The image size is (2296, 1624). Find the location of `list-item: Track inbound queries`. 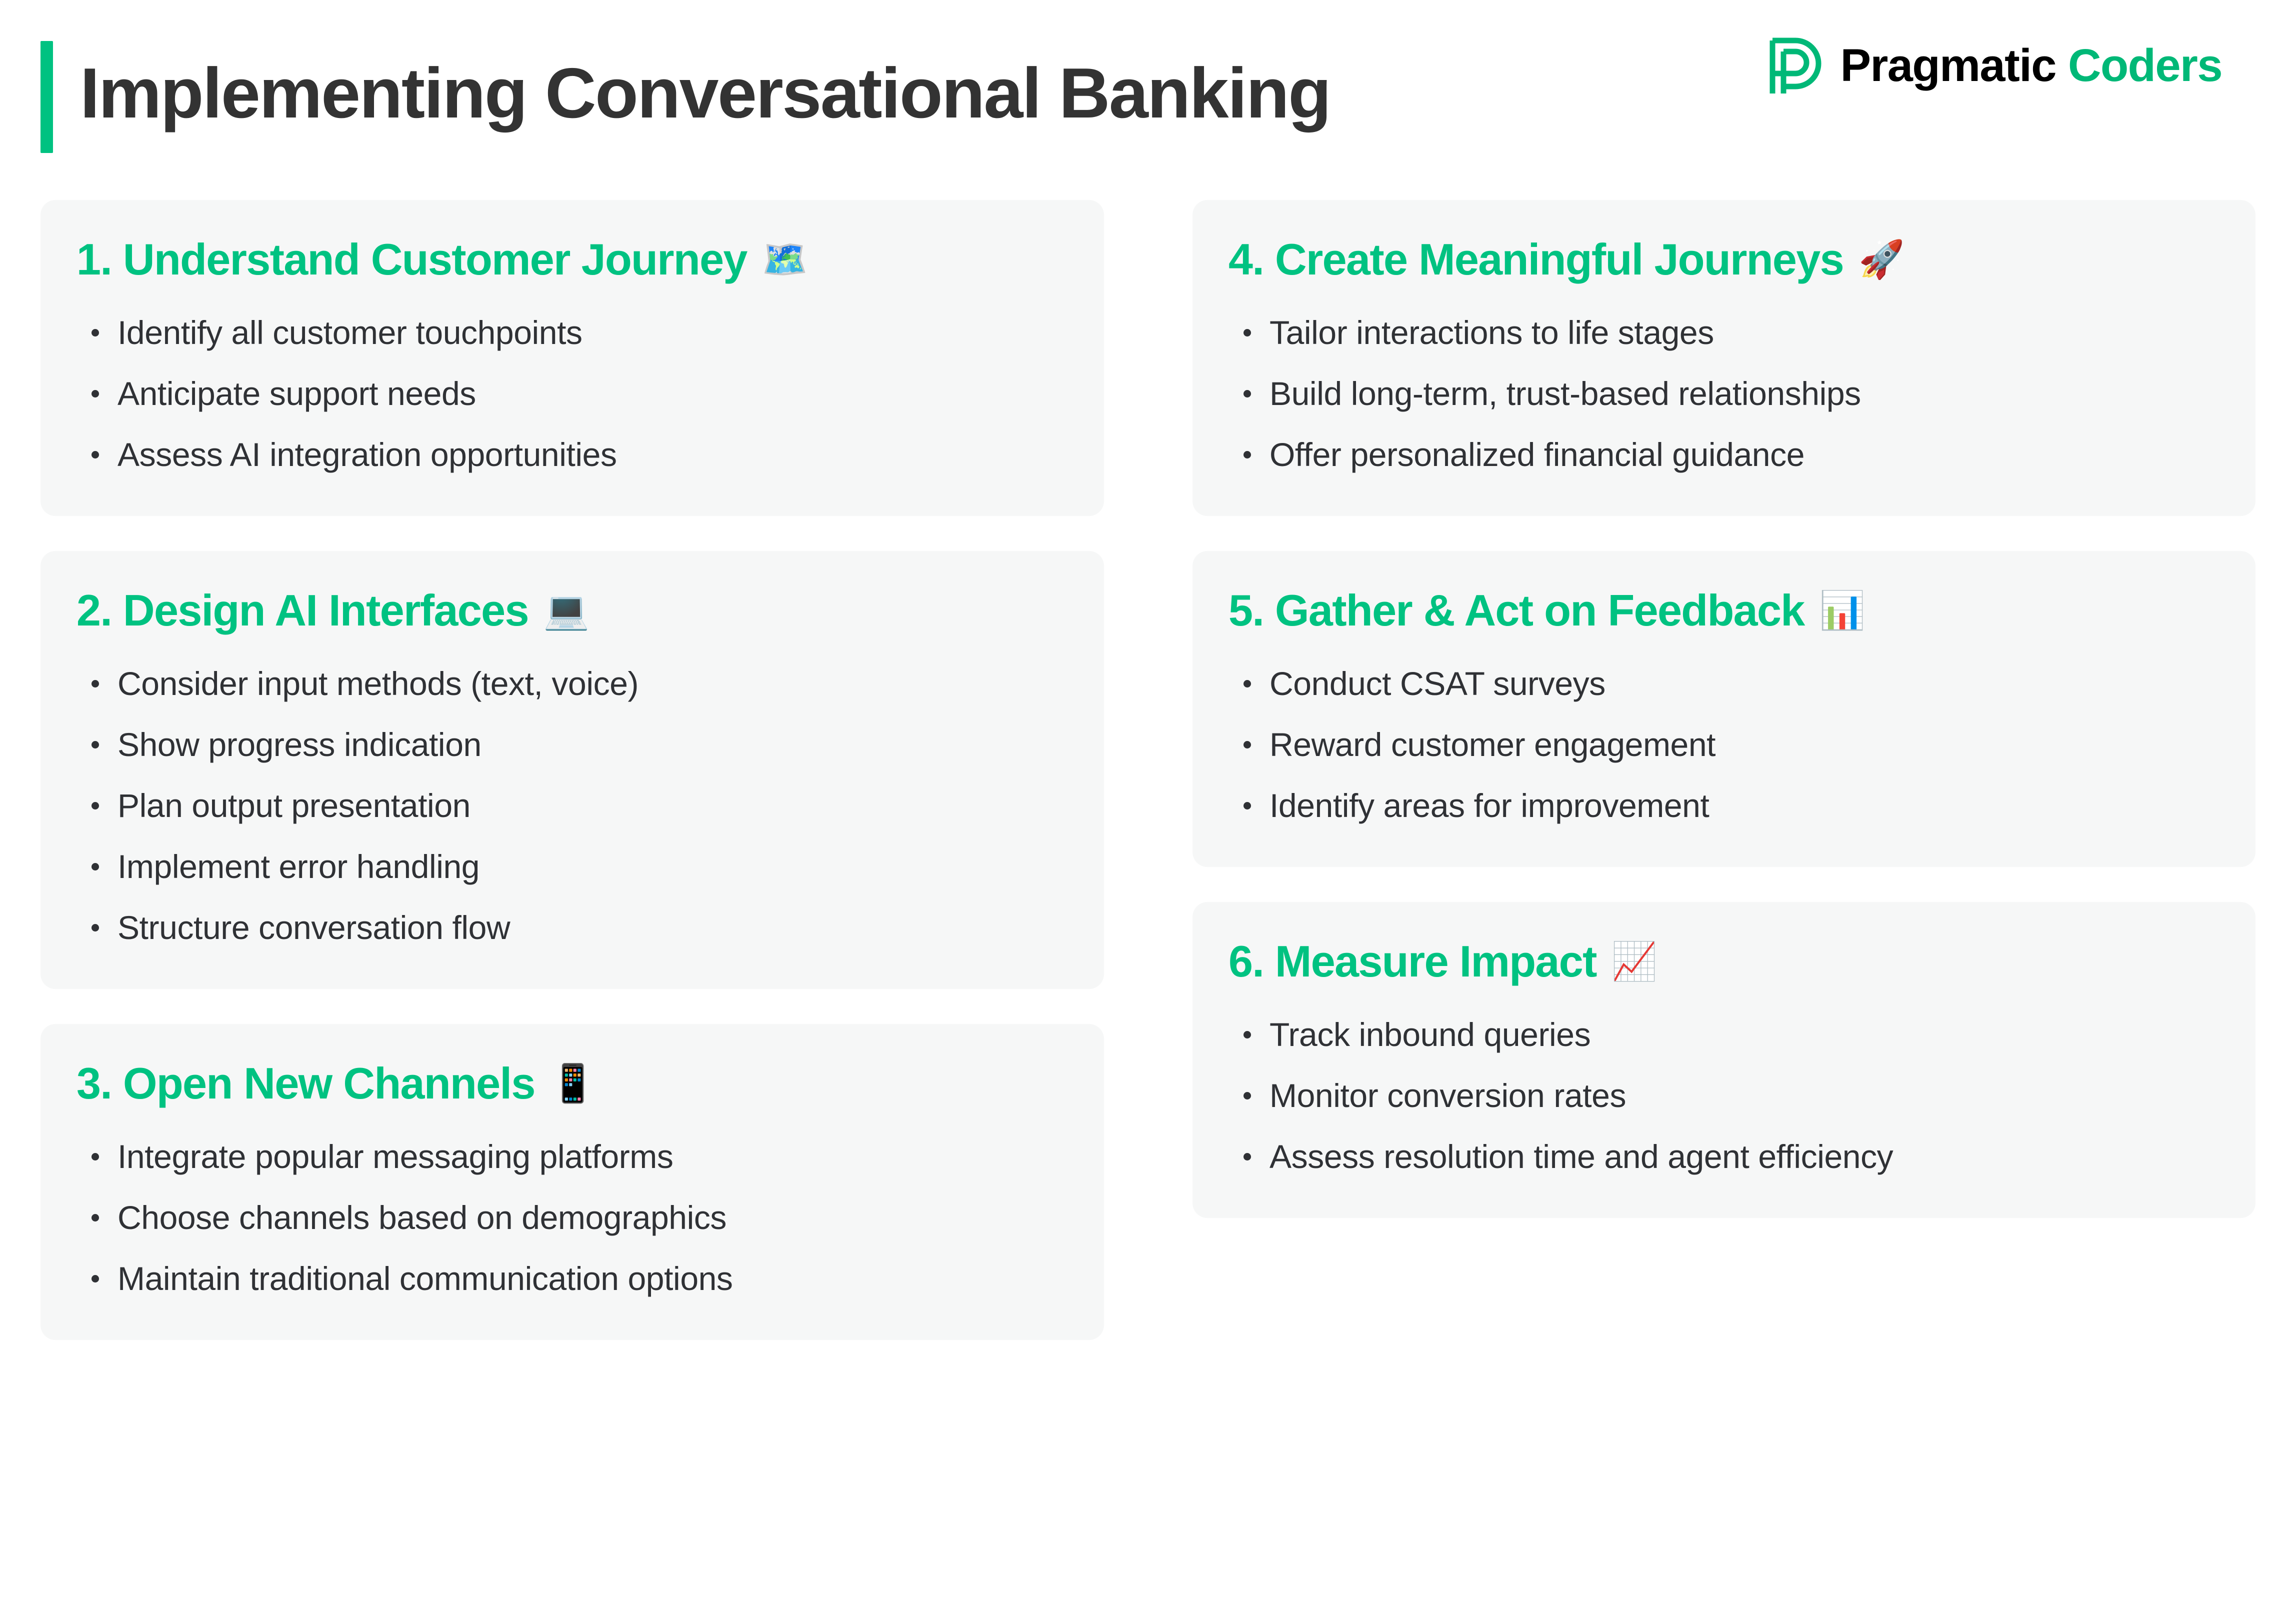

list-item: Track inbound queries is located at coordinates (1724, 1034).